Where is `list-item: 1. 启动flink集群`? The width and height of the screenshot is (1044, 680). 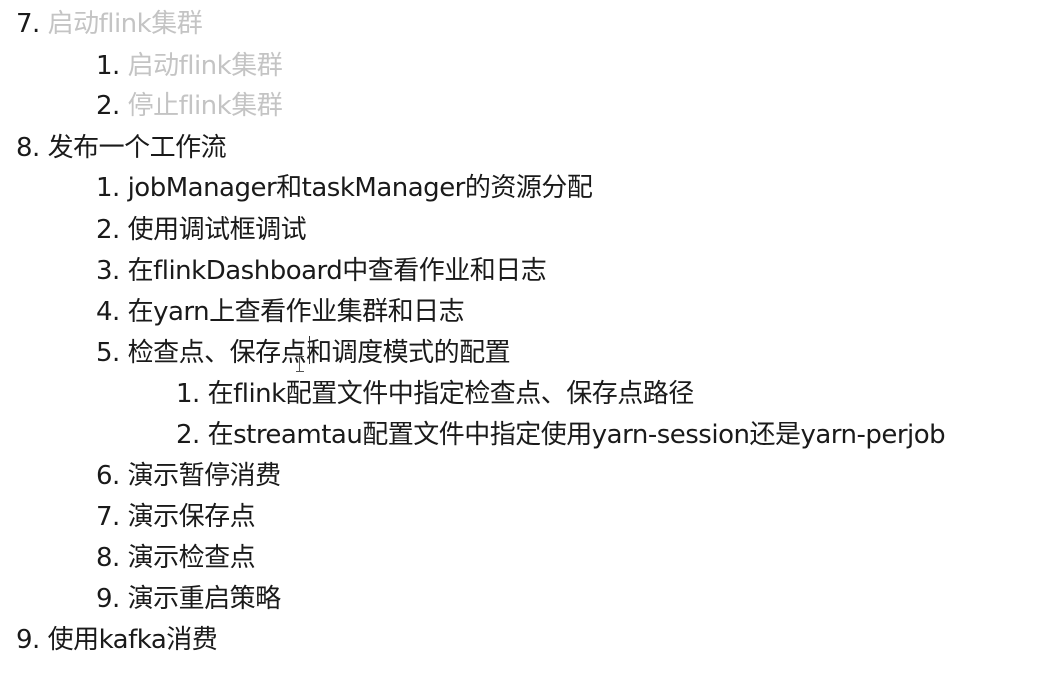
list-item: 1. 启动flink集群 is located at coordinates (189, 66).